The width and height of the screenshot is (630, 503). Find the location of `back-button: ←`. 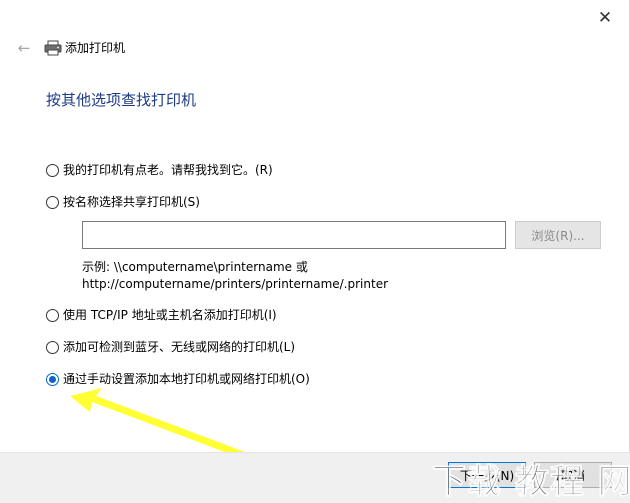

back-button: ← is located at coordinates (24, 48).